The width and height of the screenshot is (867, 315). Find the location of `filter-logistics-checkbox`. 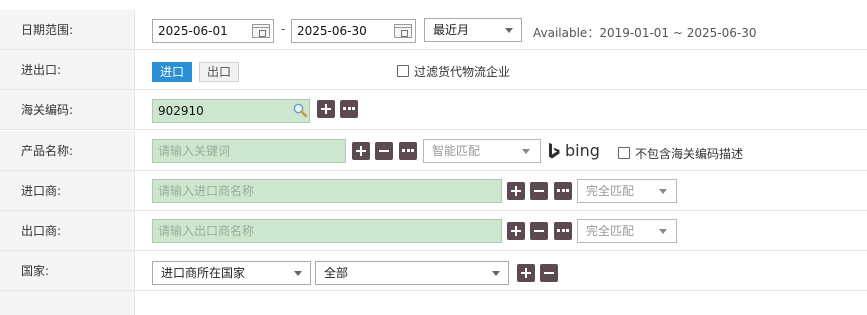

filter-logistics-checkbox is located at coordinates (403, 71).